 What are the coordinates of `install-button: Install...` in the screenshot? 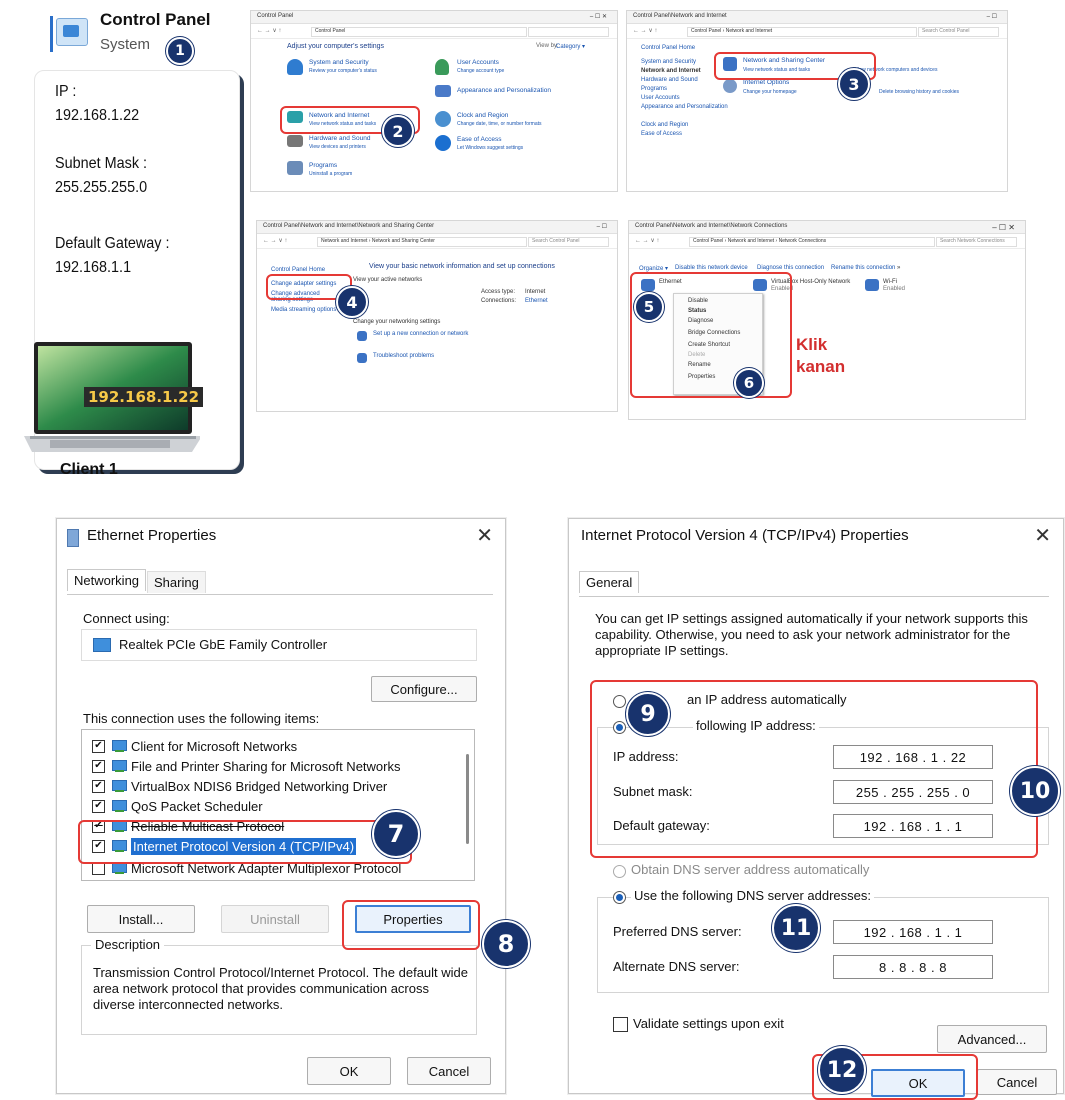 It's located at (141, 919).